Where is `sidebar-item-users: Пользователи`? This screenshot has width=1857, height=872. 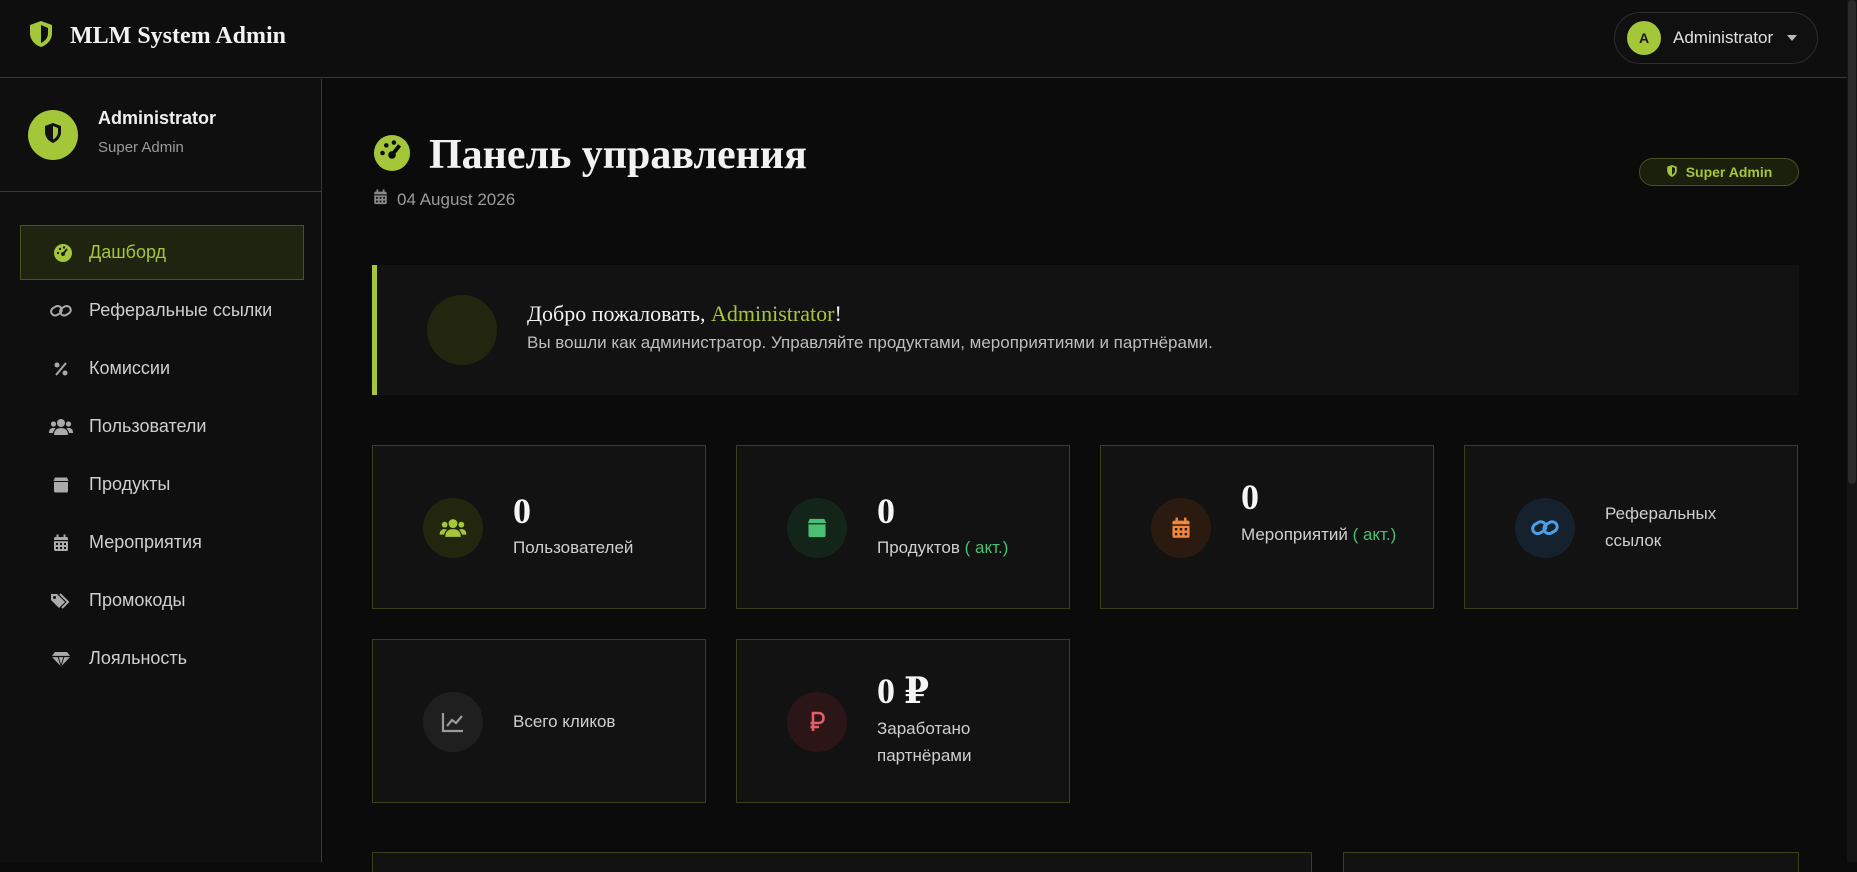
sidebar-item-users: Пользователи is located at coordinates (162, 426).